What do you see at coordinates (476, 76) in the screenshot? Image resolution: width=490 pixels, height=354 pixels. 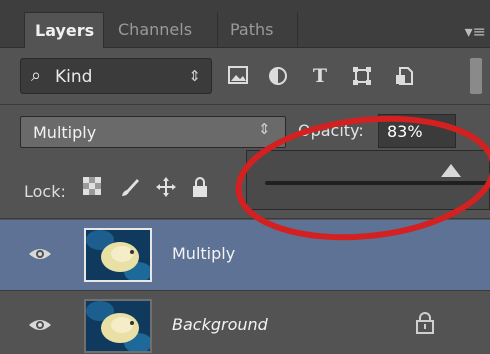 I see `filter-toggle-switch` at bounding box center [476, 76].